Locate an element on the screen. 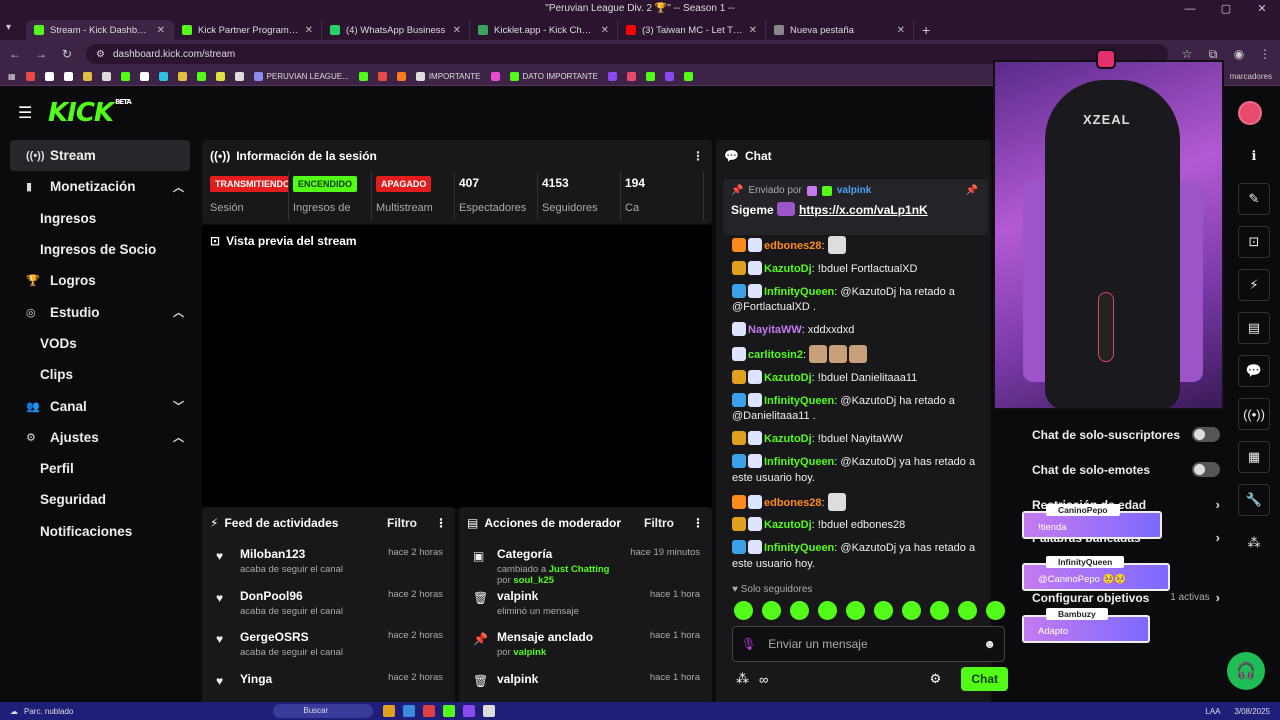  sidebar-item: ((•)) Stream is located at coordinates (100, 156).